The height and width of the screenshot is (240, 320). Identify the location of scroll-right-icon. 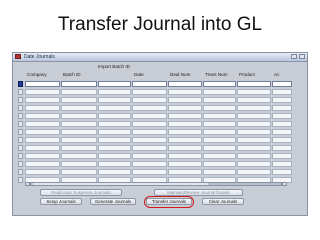
(284, 184).